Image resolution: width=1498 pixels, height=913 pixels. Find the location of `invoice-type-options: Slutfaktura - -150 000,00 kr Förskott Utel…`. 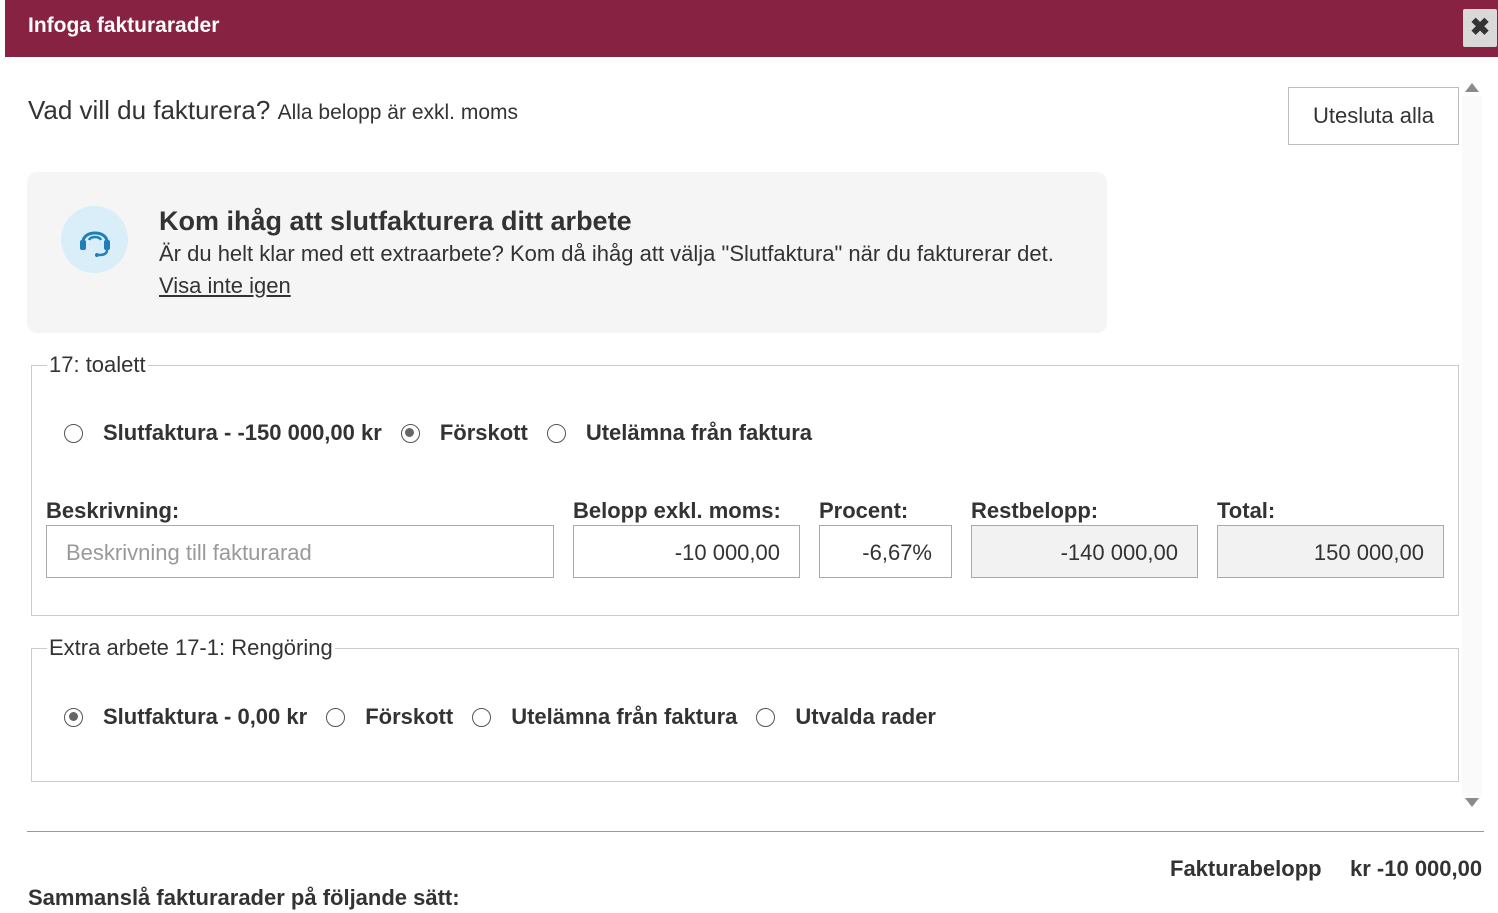

invoice-type-options: Slutfaktura - -150 000,00 kr Förskott Utel… is located at coordinates (447, 435).